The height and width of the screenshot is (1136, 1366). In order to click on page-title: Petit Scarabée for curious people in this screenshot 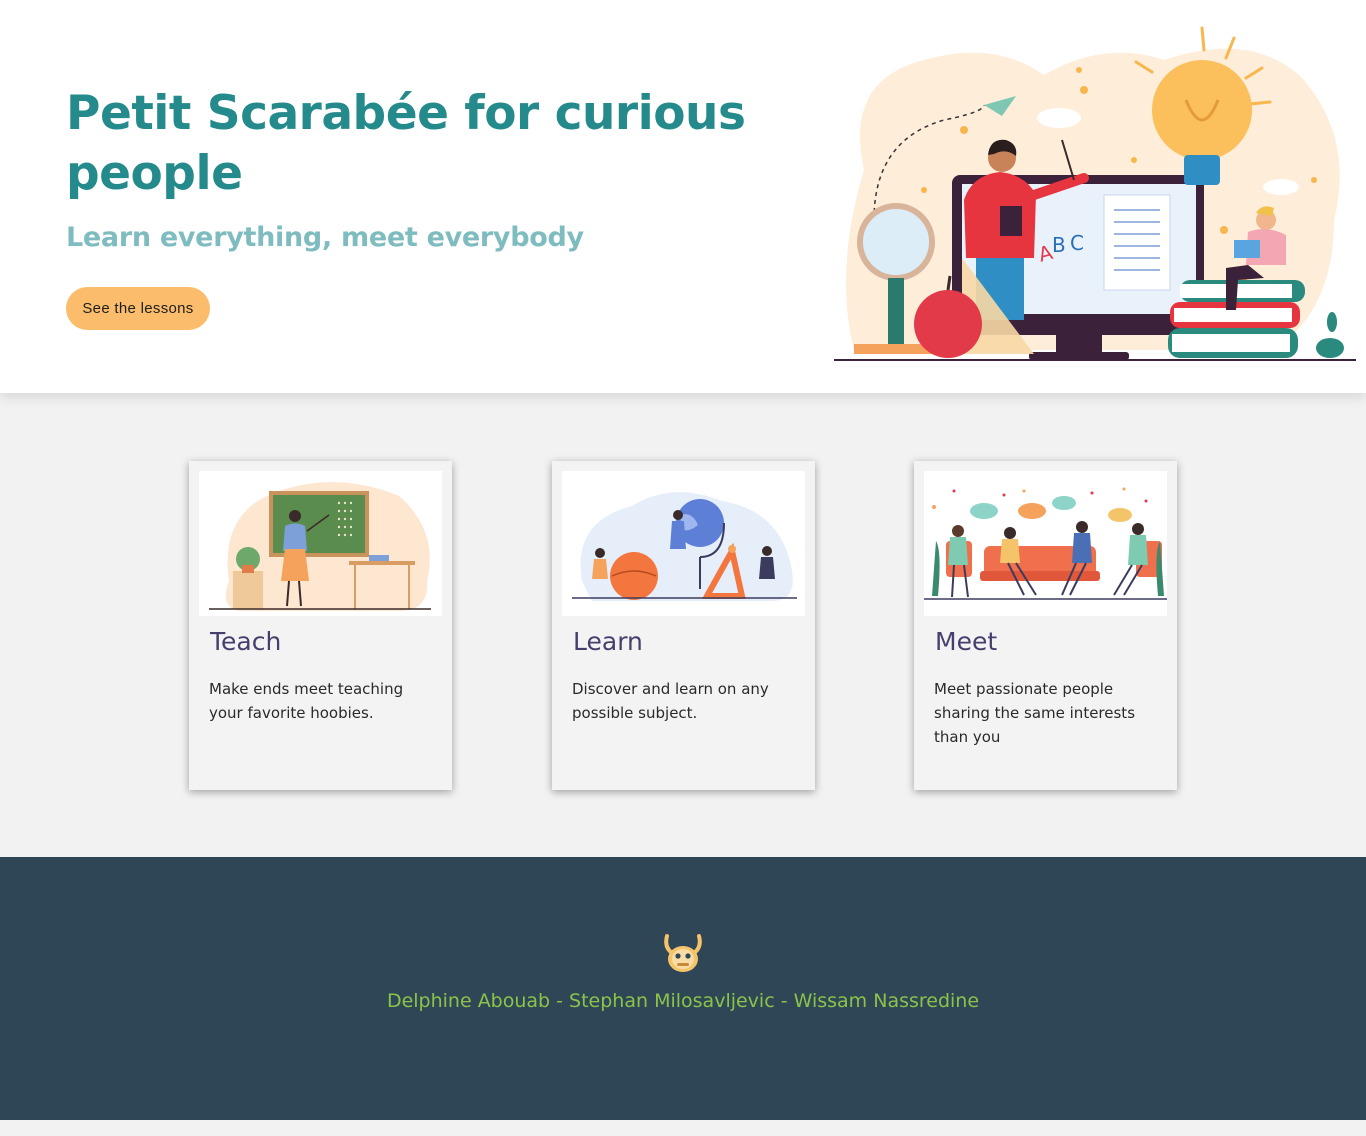, I will do `click(406, 143)`.